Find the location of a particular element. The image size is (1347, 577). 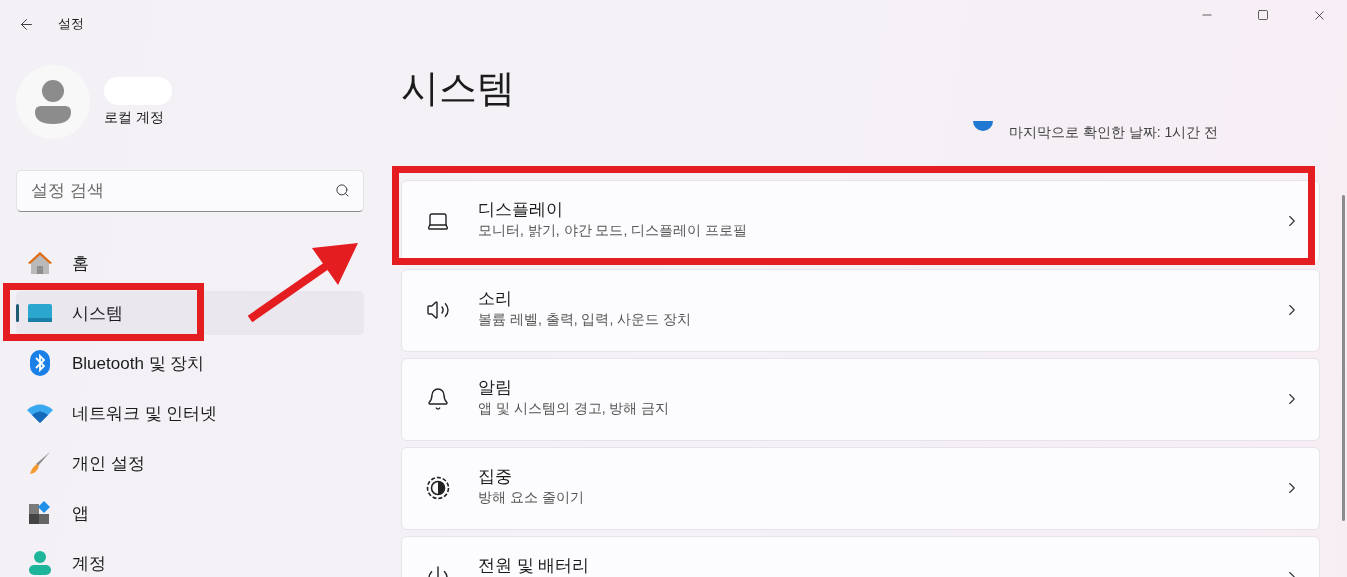

sidebar-item: 개인 설정 is located at coordinates (190, 463).